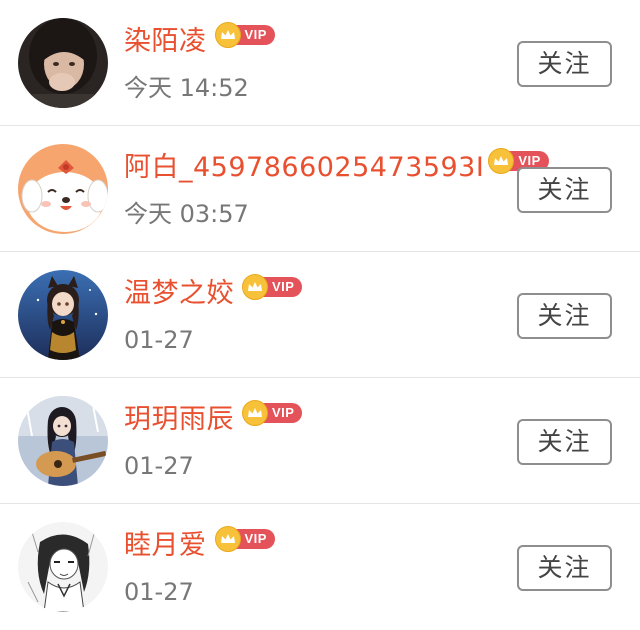 The width and height of the screenshot is (640, 630). I want to click on name-line: 睦月爱 VIP, so click(199, 546).